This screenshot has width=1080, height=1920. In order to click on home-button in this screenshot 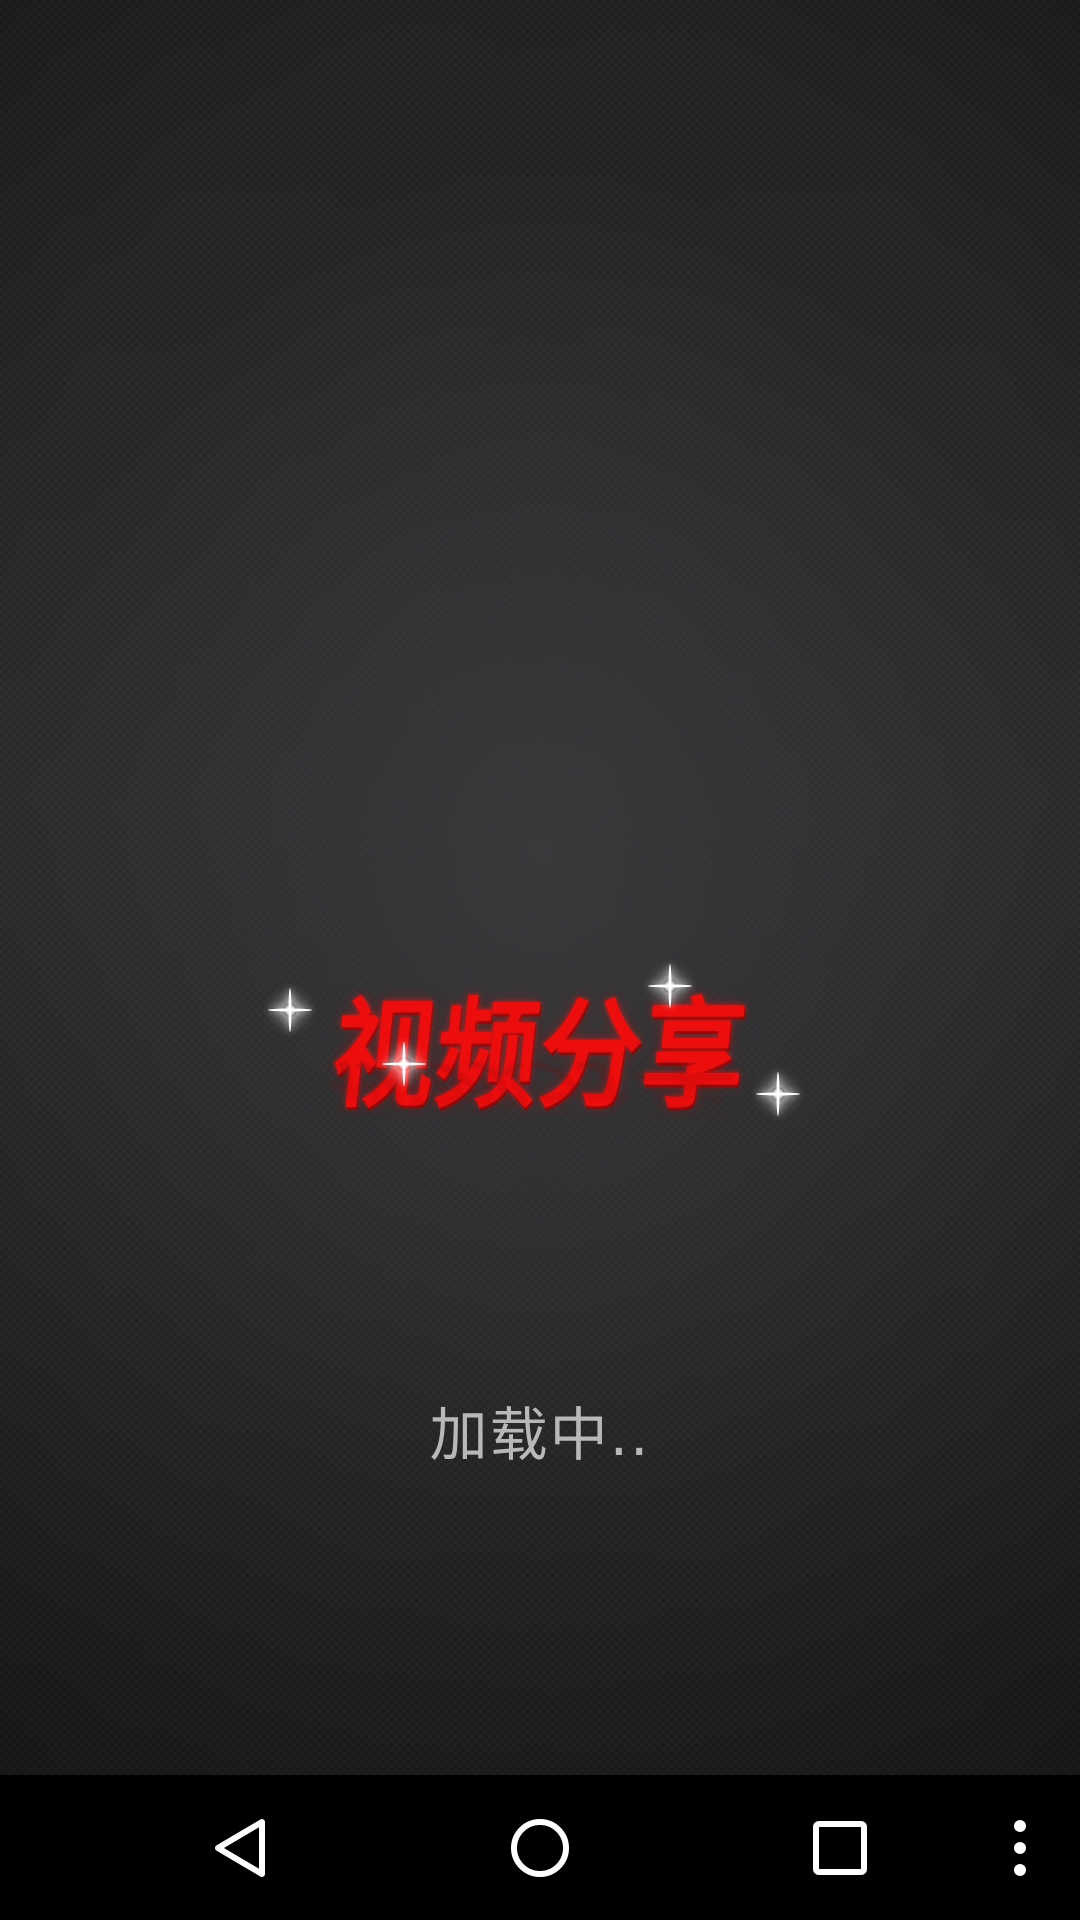, I will do `click(540, 1847)`.